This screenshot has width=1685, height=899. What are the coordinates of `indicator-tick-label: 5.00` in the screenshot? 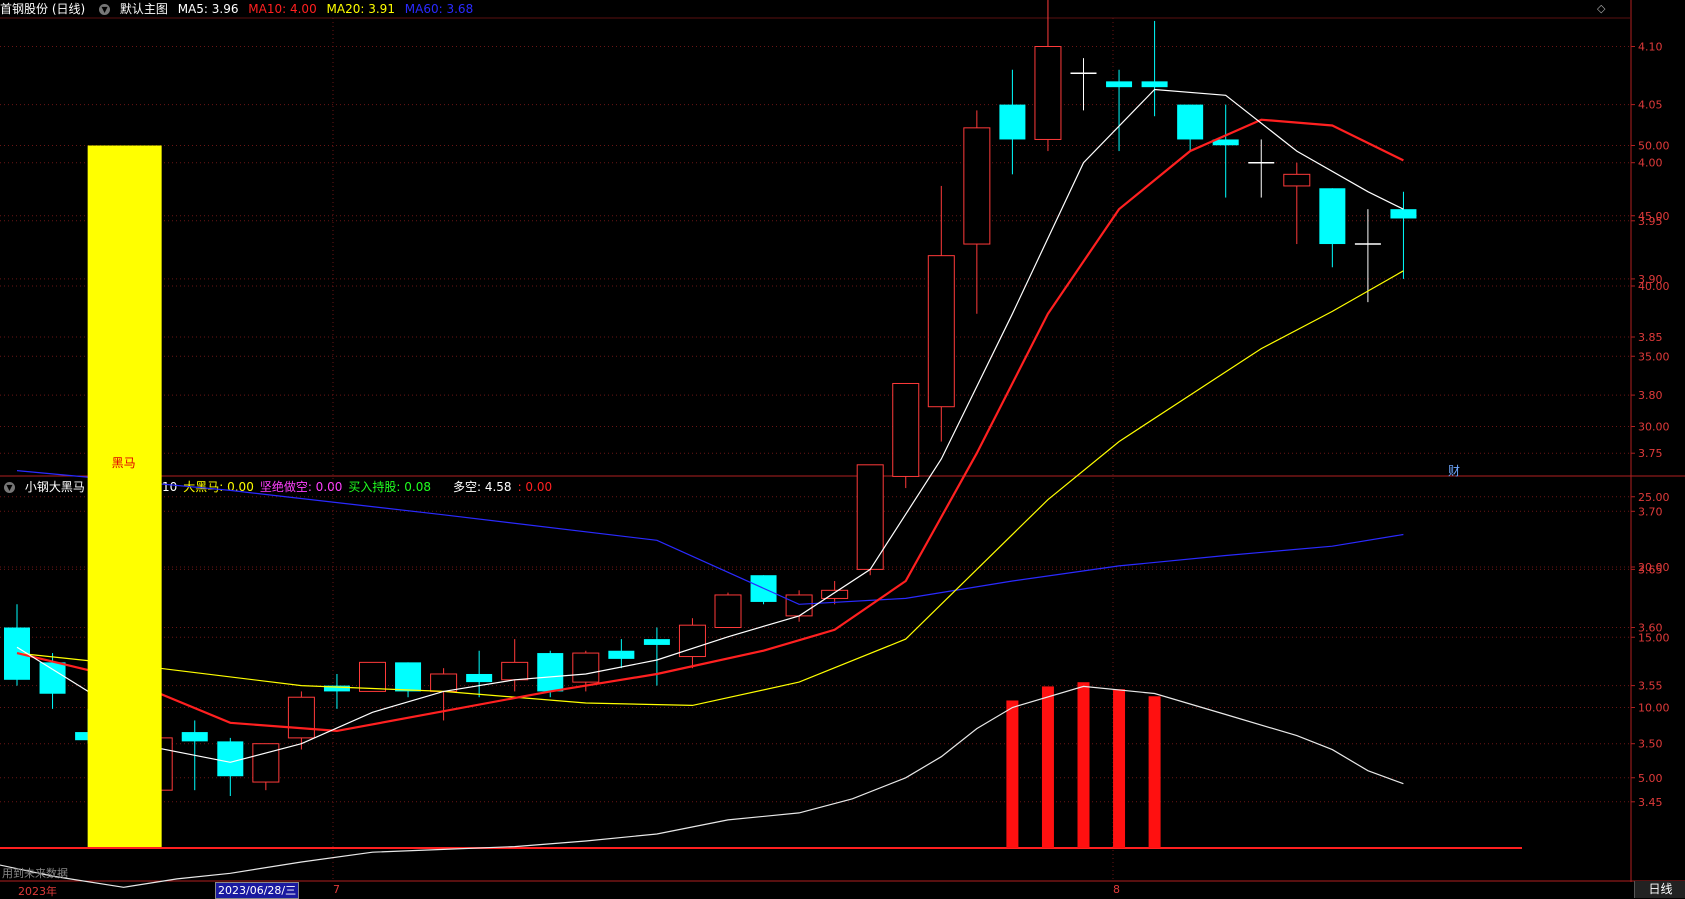 It's located at (1650, 778).